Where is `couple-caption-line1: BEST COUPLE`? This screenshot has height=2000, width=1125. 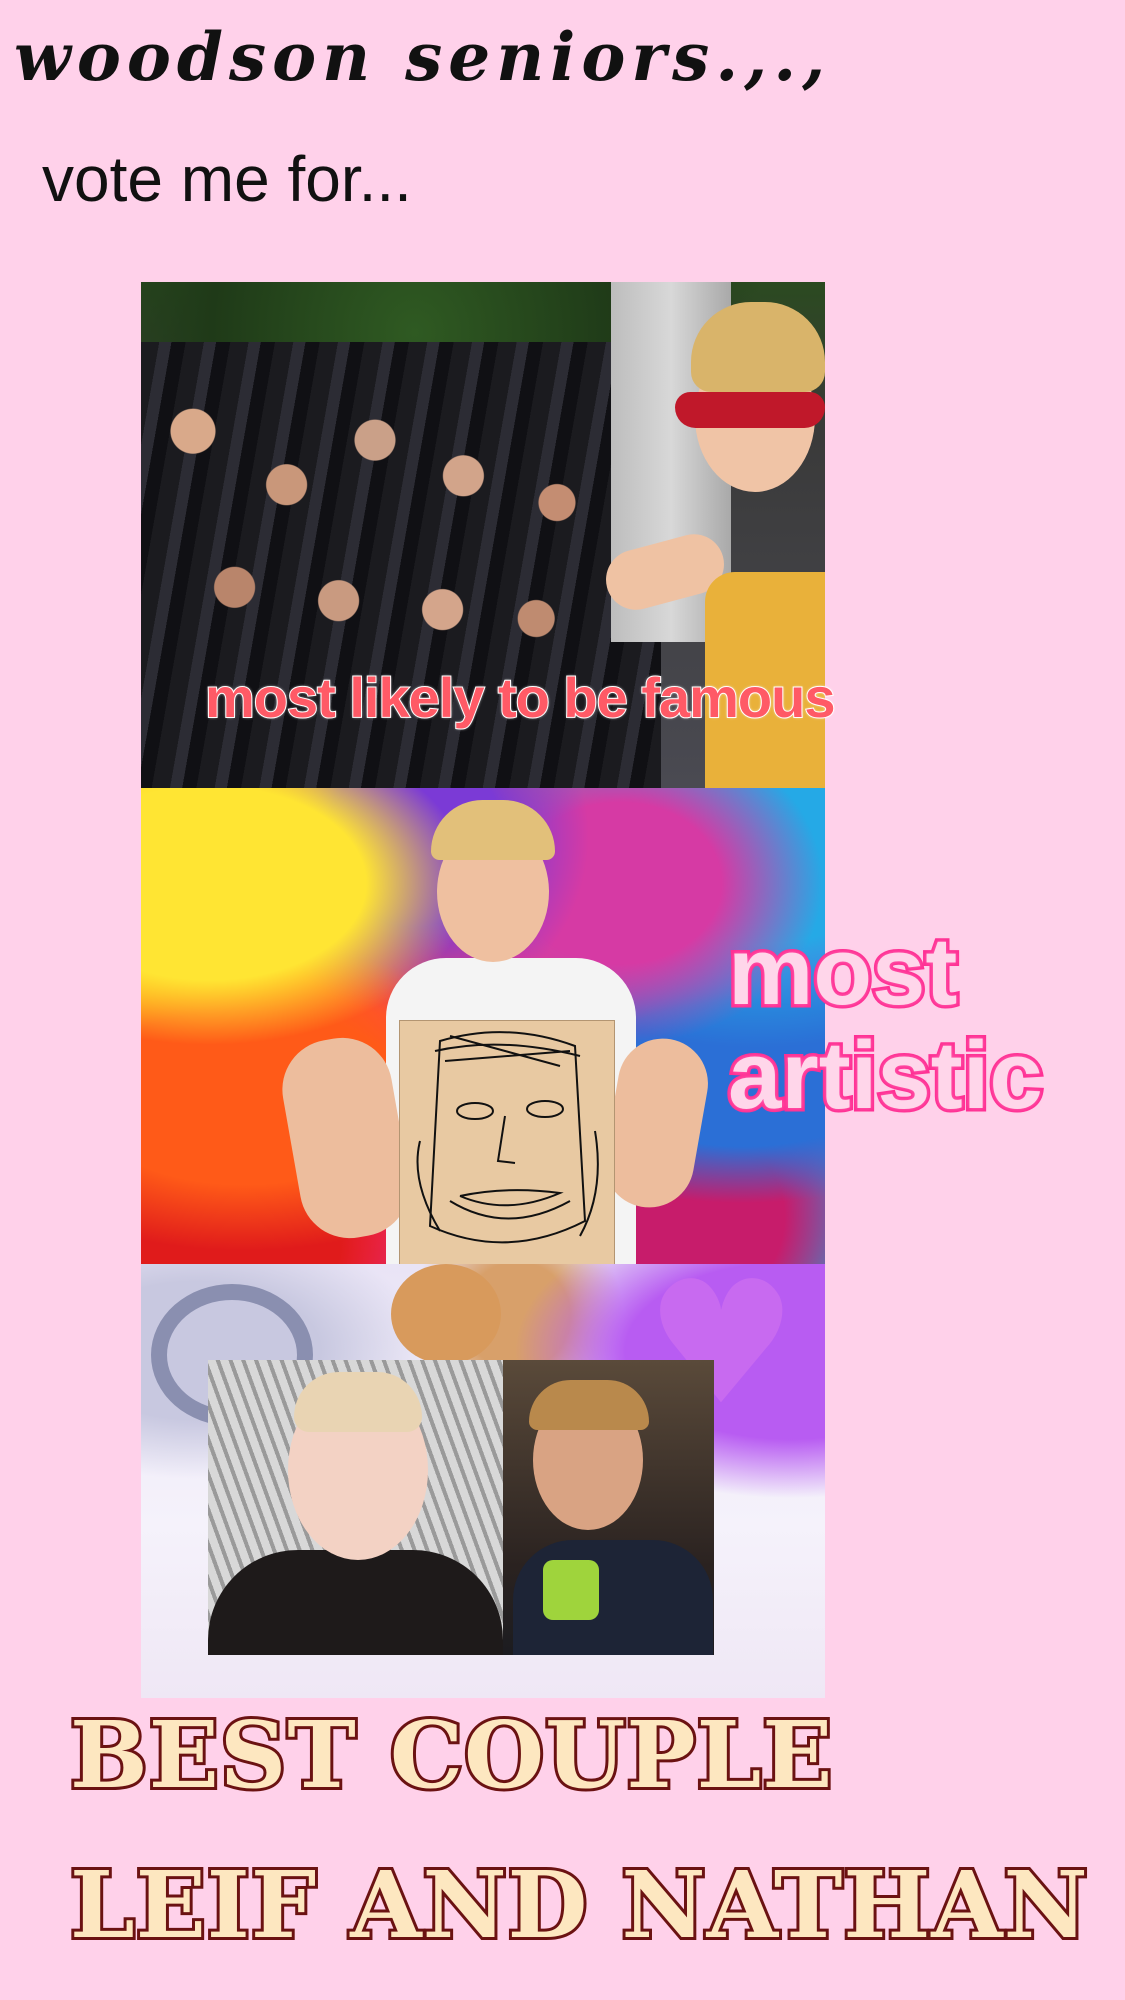
couple-caption-line1: BEST COUPLE is located at coordinates (451, 1755).